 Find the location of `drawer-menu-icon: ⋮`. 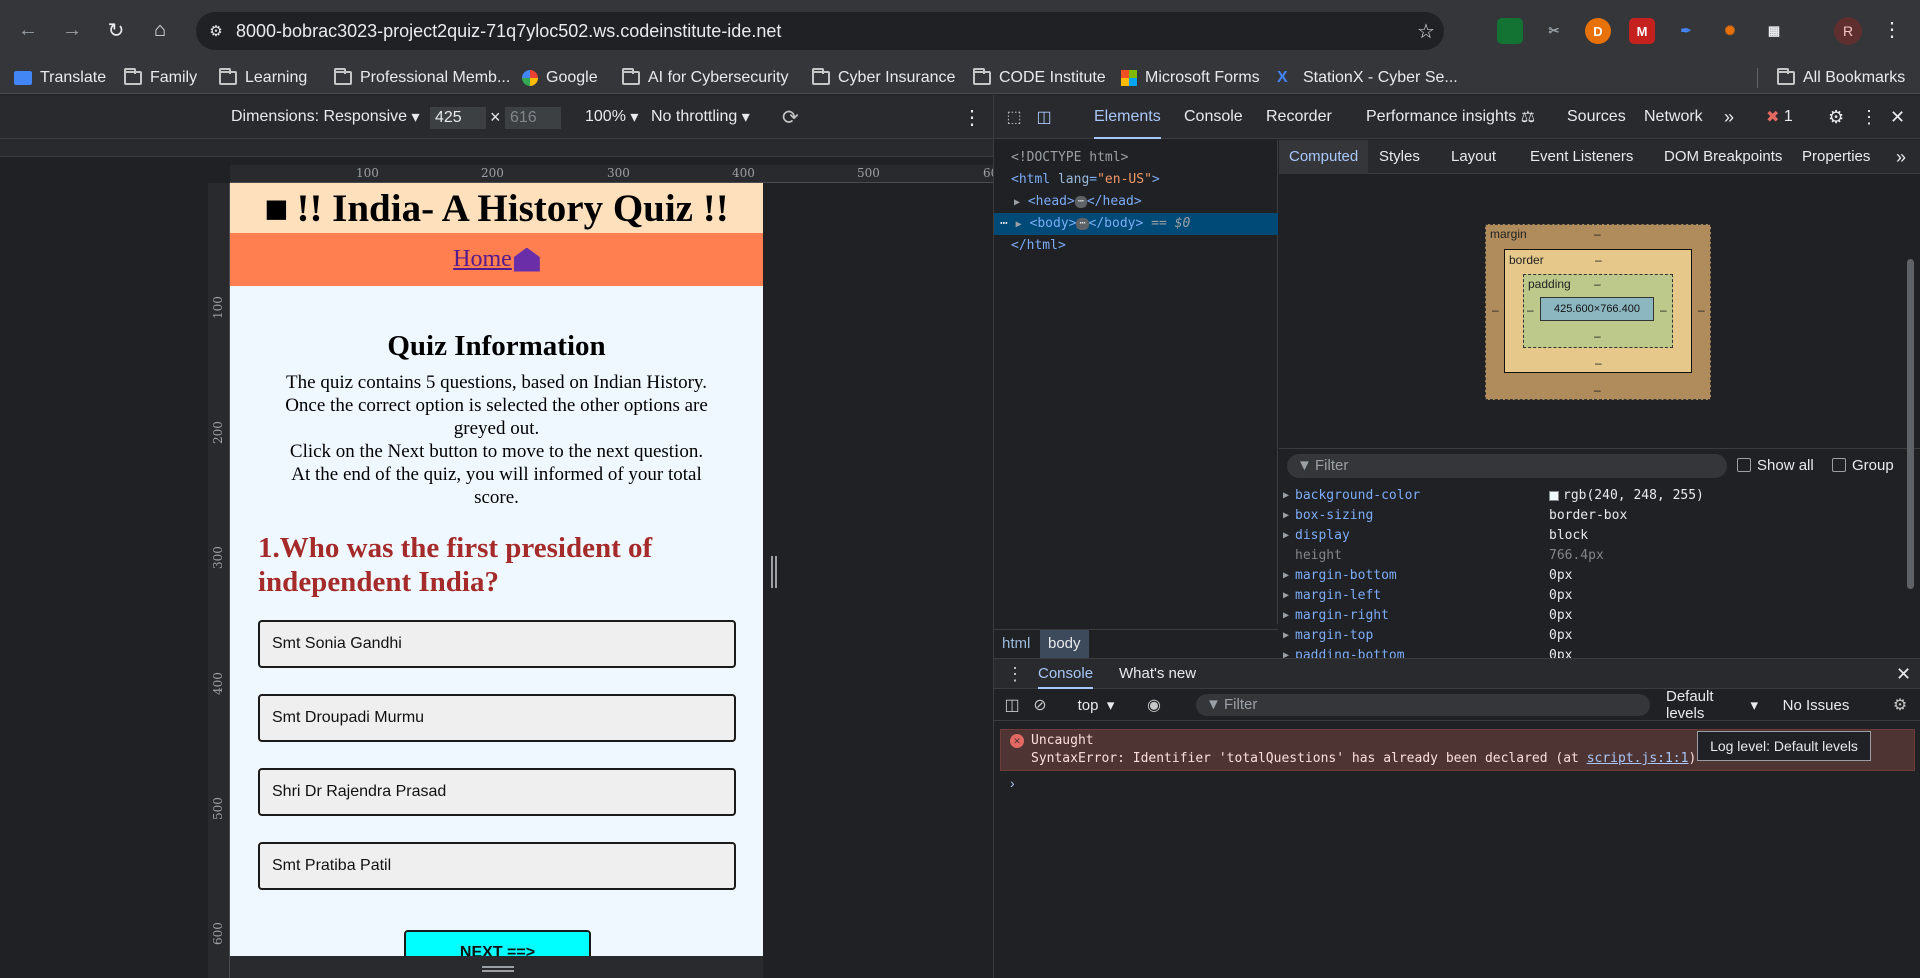

drawer-menu-icon: ⋮ is located at coordinates (1015, 674).